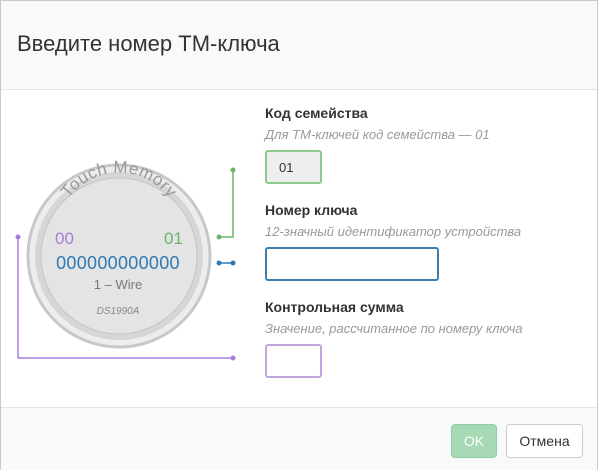 Image resolution: width=598 pixels, height=470 pixels. I want to click on serial-connector-end-dot, so click(233, 263).